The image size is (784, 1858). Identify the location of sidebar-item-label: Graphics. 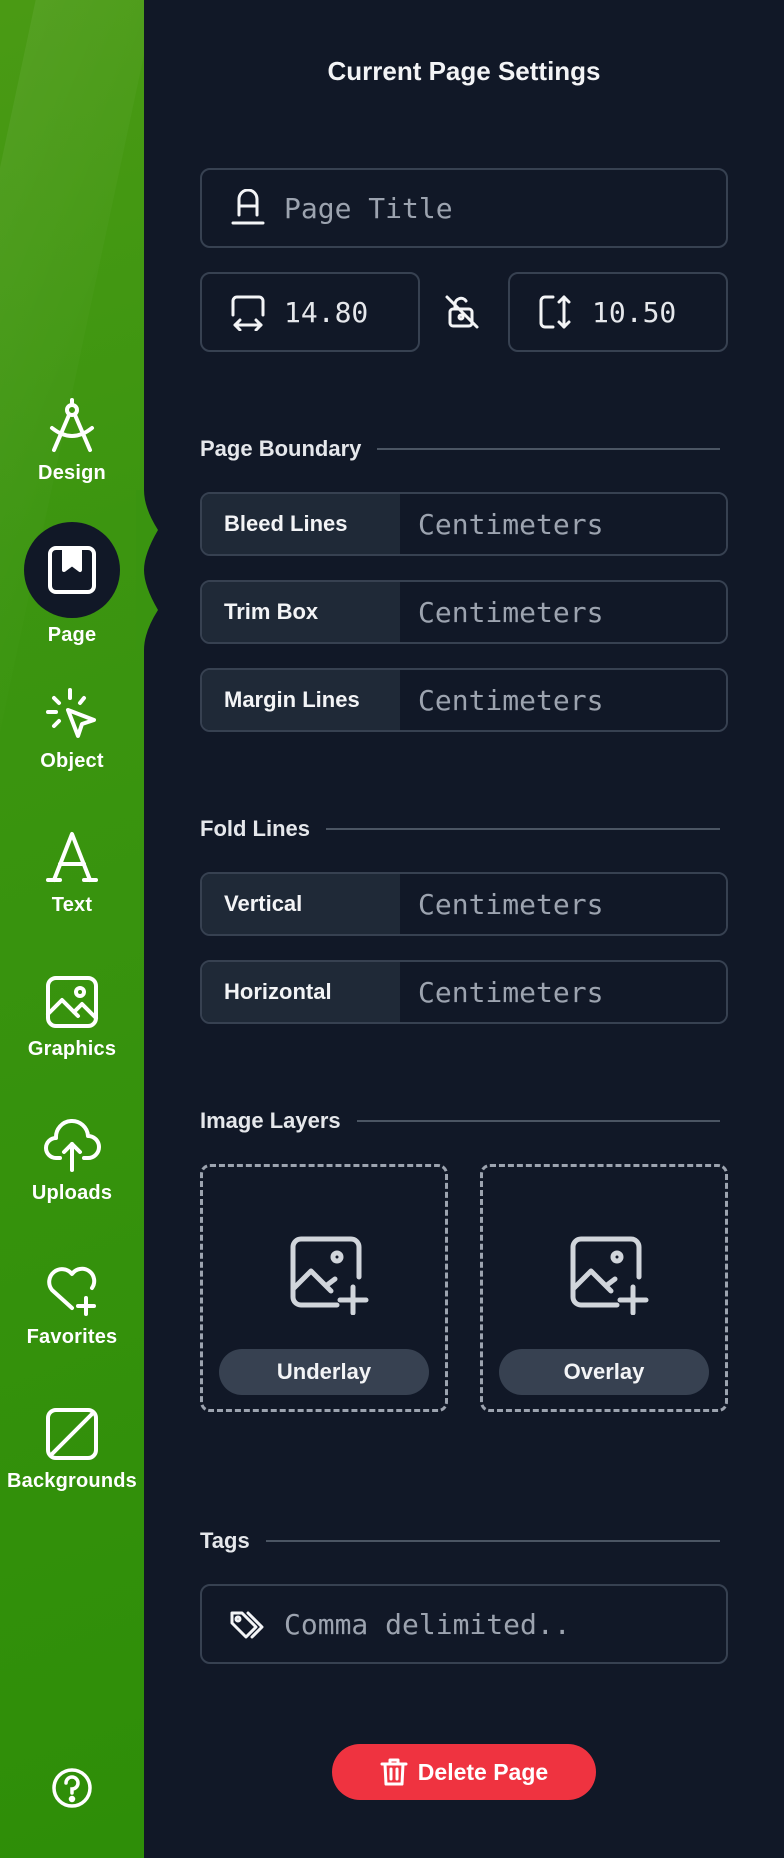
(72, 1049).